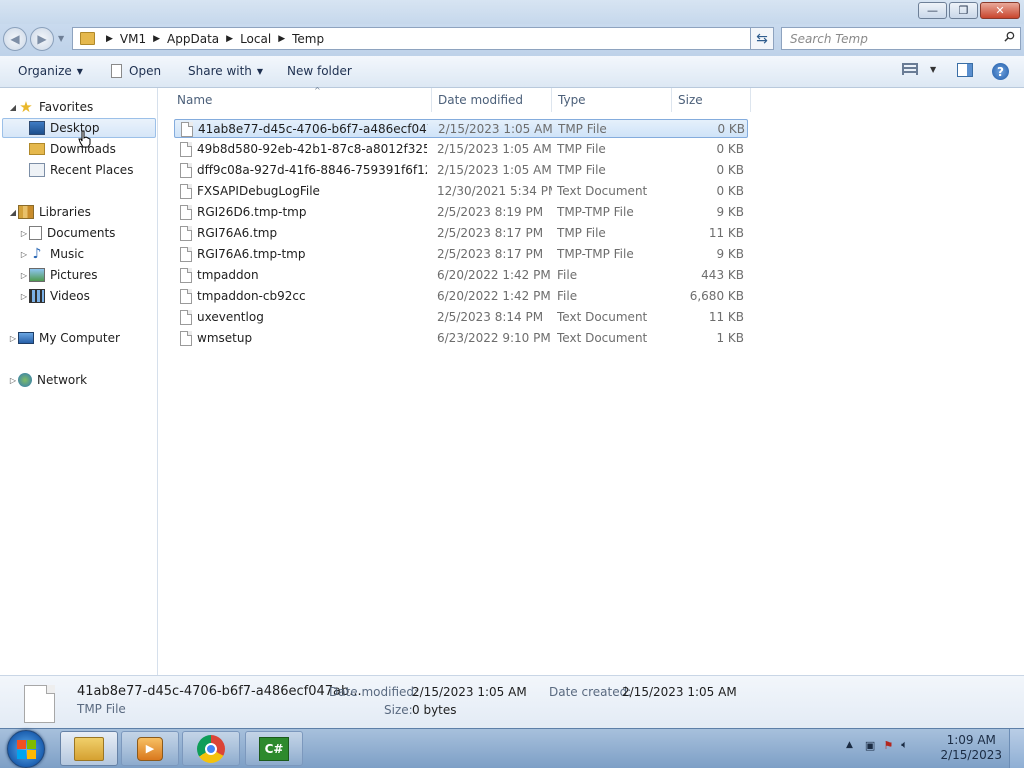 This screenshot has width=1024, height=768. Describe the element at coordinates (726, 317) in the screenshot. I see `file-size: 11 KB` at that location.